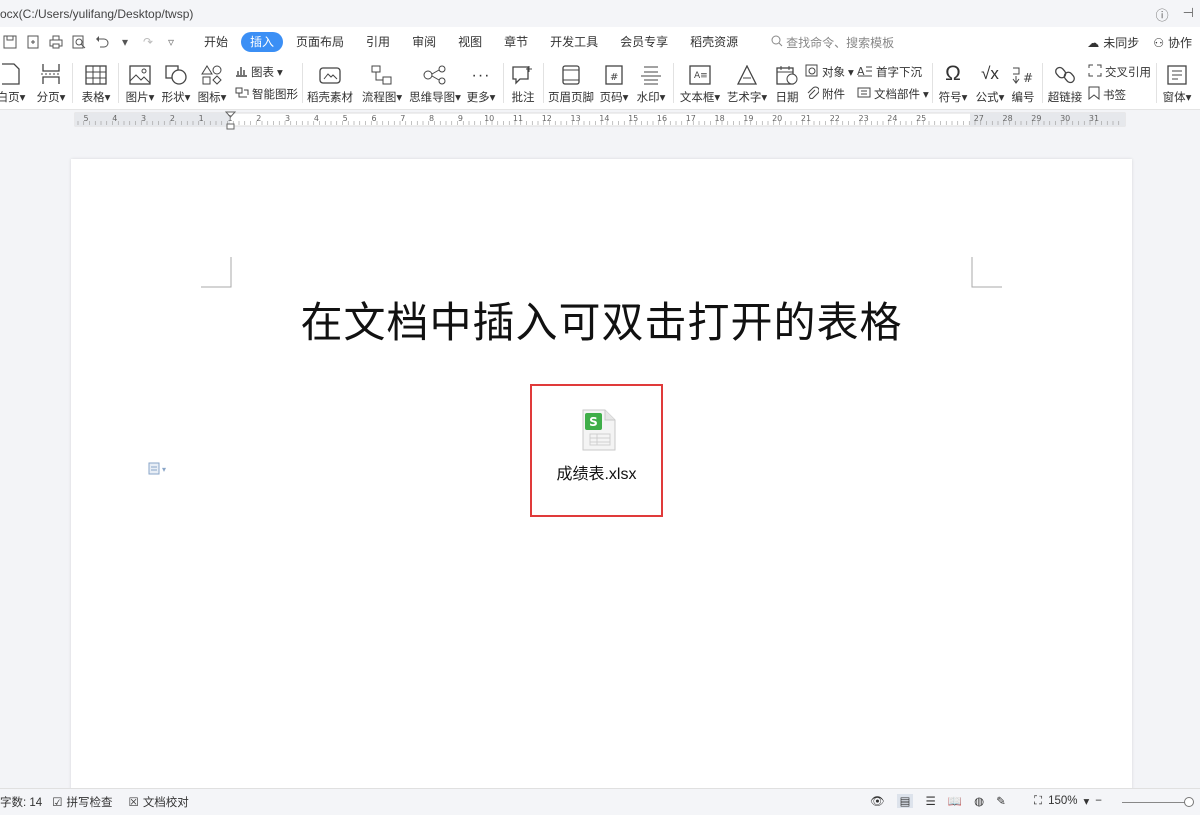 Image resolution: width=1200 pixels, height=815 pixels. I want to click on fit-page-icon: ⛶, so click(1038, 801).